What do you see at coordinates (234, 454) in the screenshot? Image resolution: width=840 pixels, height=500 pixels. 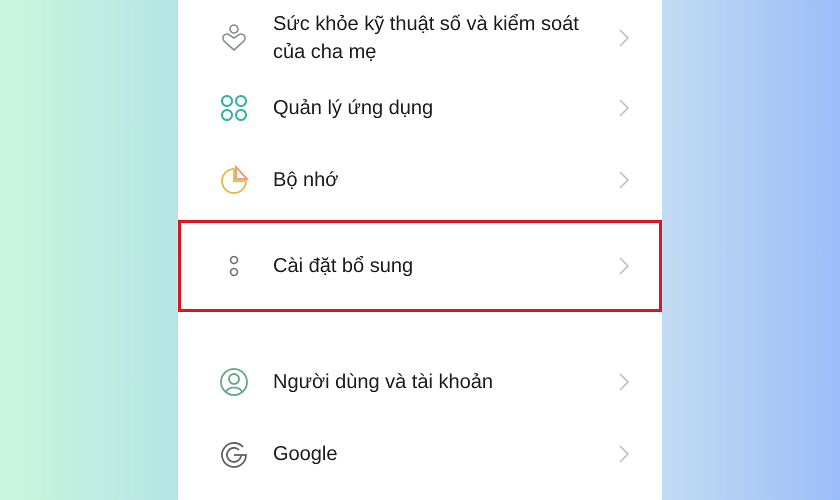 I see `g-logo-icon` at bounding box center [234, 454].